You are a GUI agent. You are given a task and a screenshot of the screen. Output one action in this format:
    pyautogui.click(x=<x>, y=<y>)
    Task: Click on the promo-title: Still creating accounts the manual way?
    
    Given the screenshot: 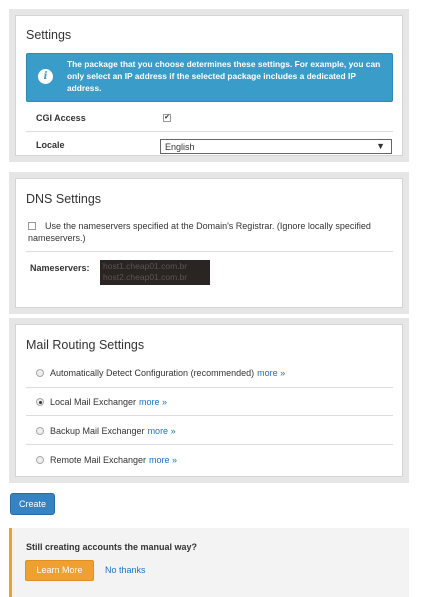 What is the action you would take?
    pyautogui.click(x=112, y=547)
    